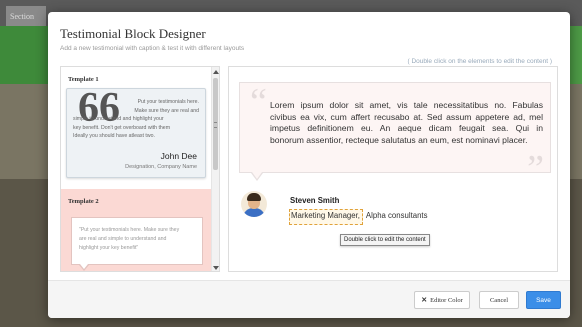  Describe the element at coordinates (133, 33) in the screenshot. I see `modal-title: Testimonial Block Designer` at that location.